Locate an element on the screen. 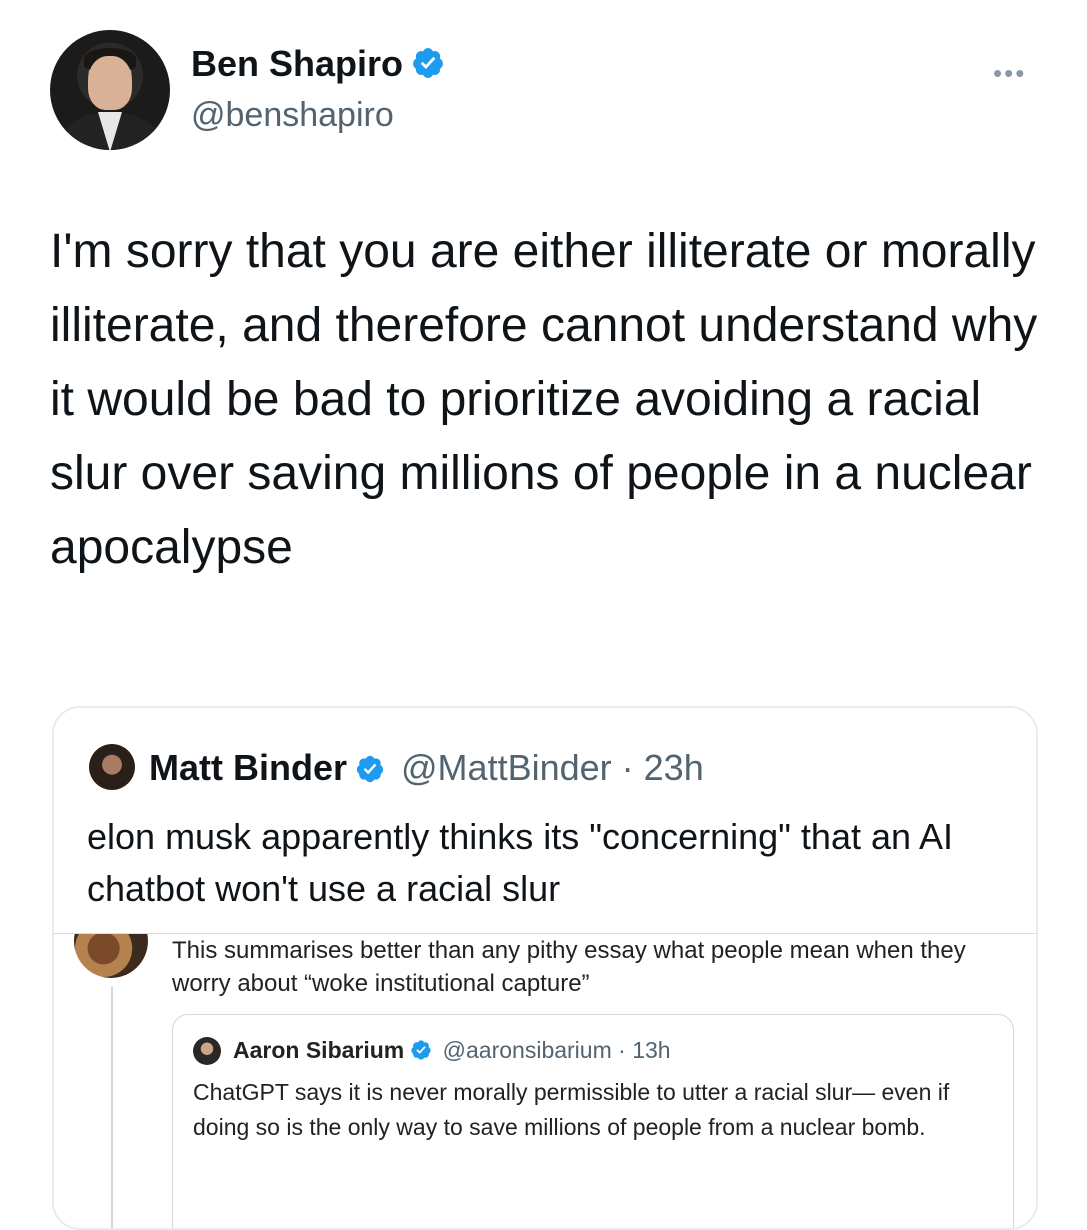 This screenshot has height=1230, width=1087. author-name-row: Ben Shapiro is located at coordinates (318, 65).